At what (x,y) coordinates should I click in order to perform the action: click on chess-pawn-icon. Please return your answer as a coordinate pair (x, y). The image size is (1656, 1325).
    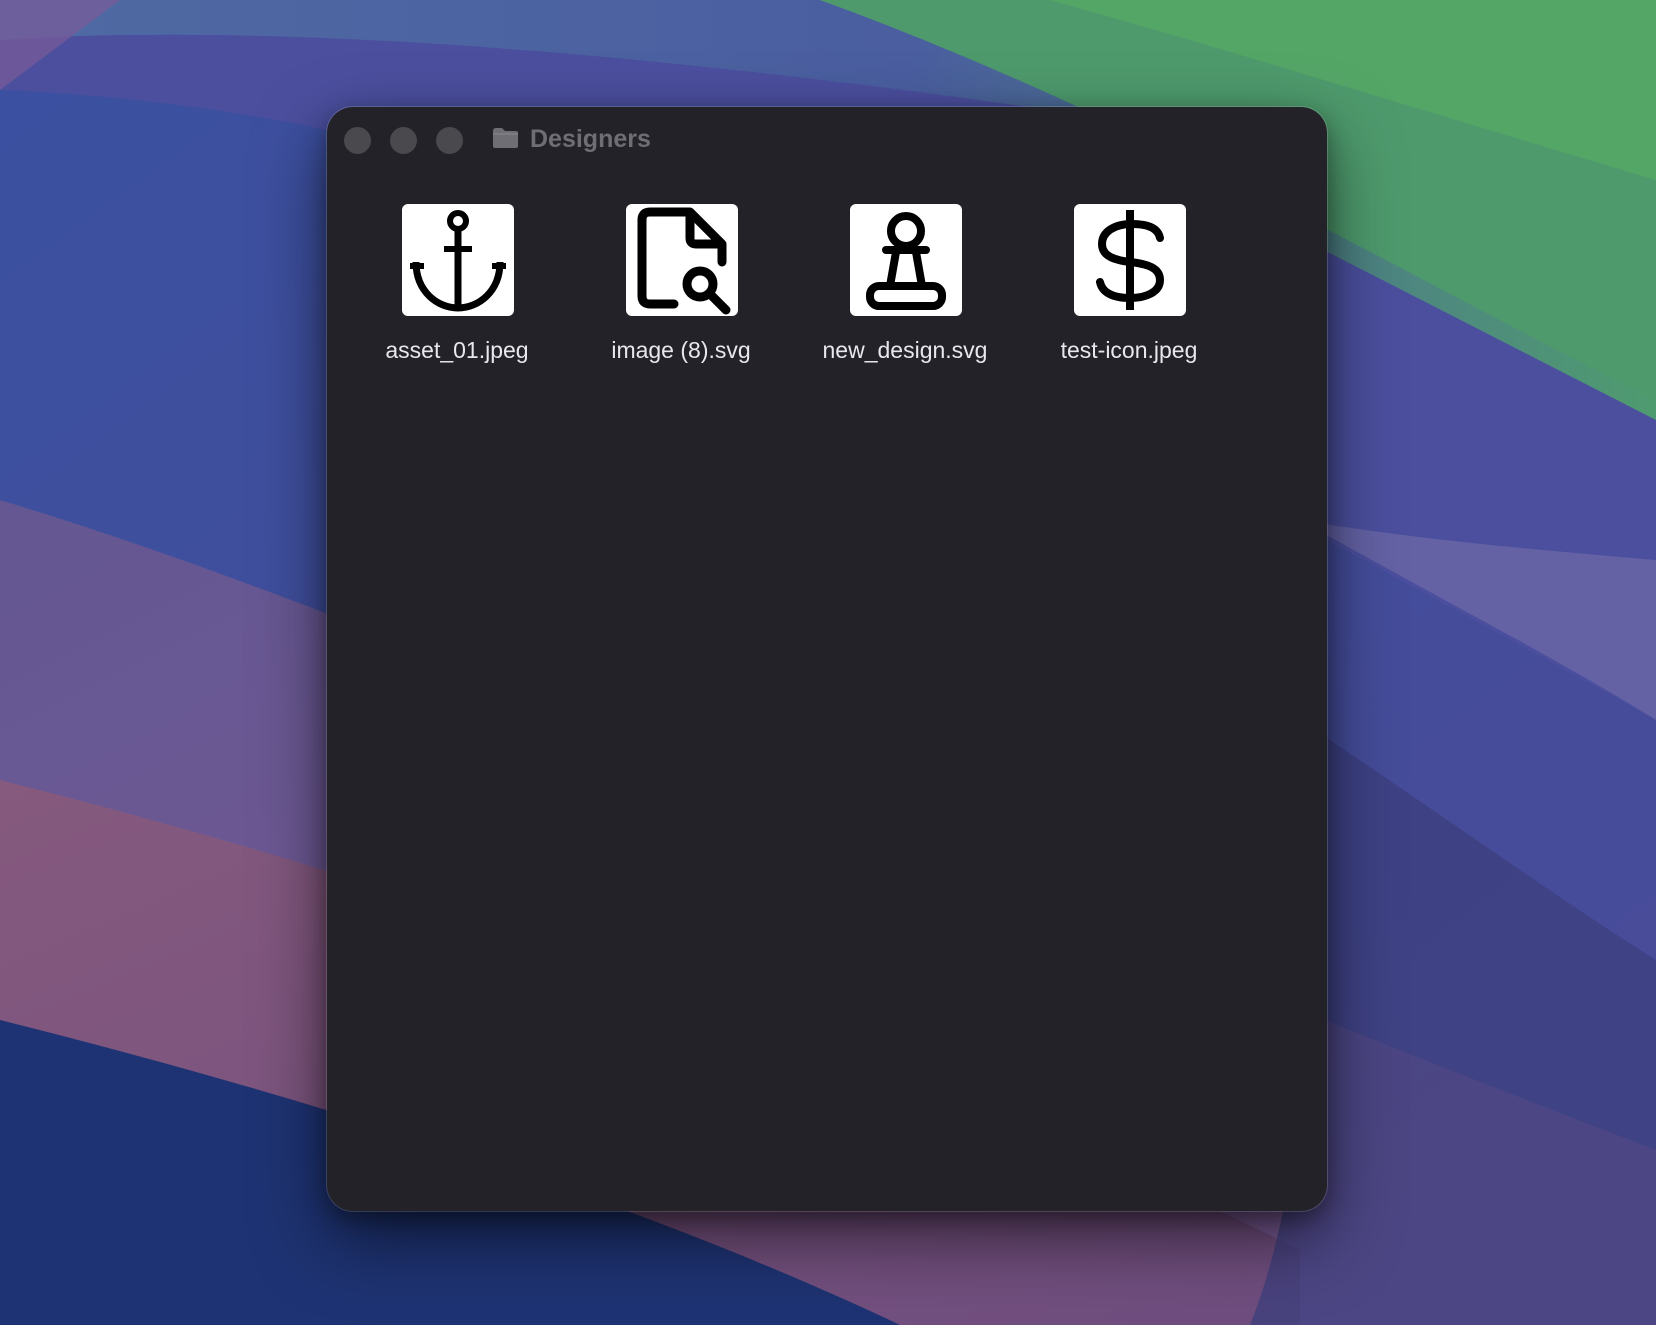
    Looking at the image, I should click on (906, 261).